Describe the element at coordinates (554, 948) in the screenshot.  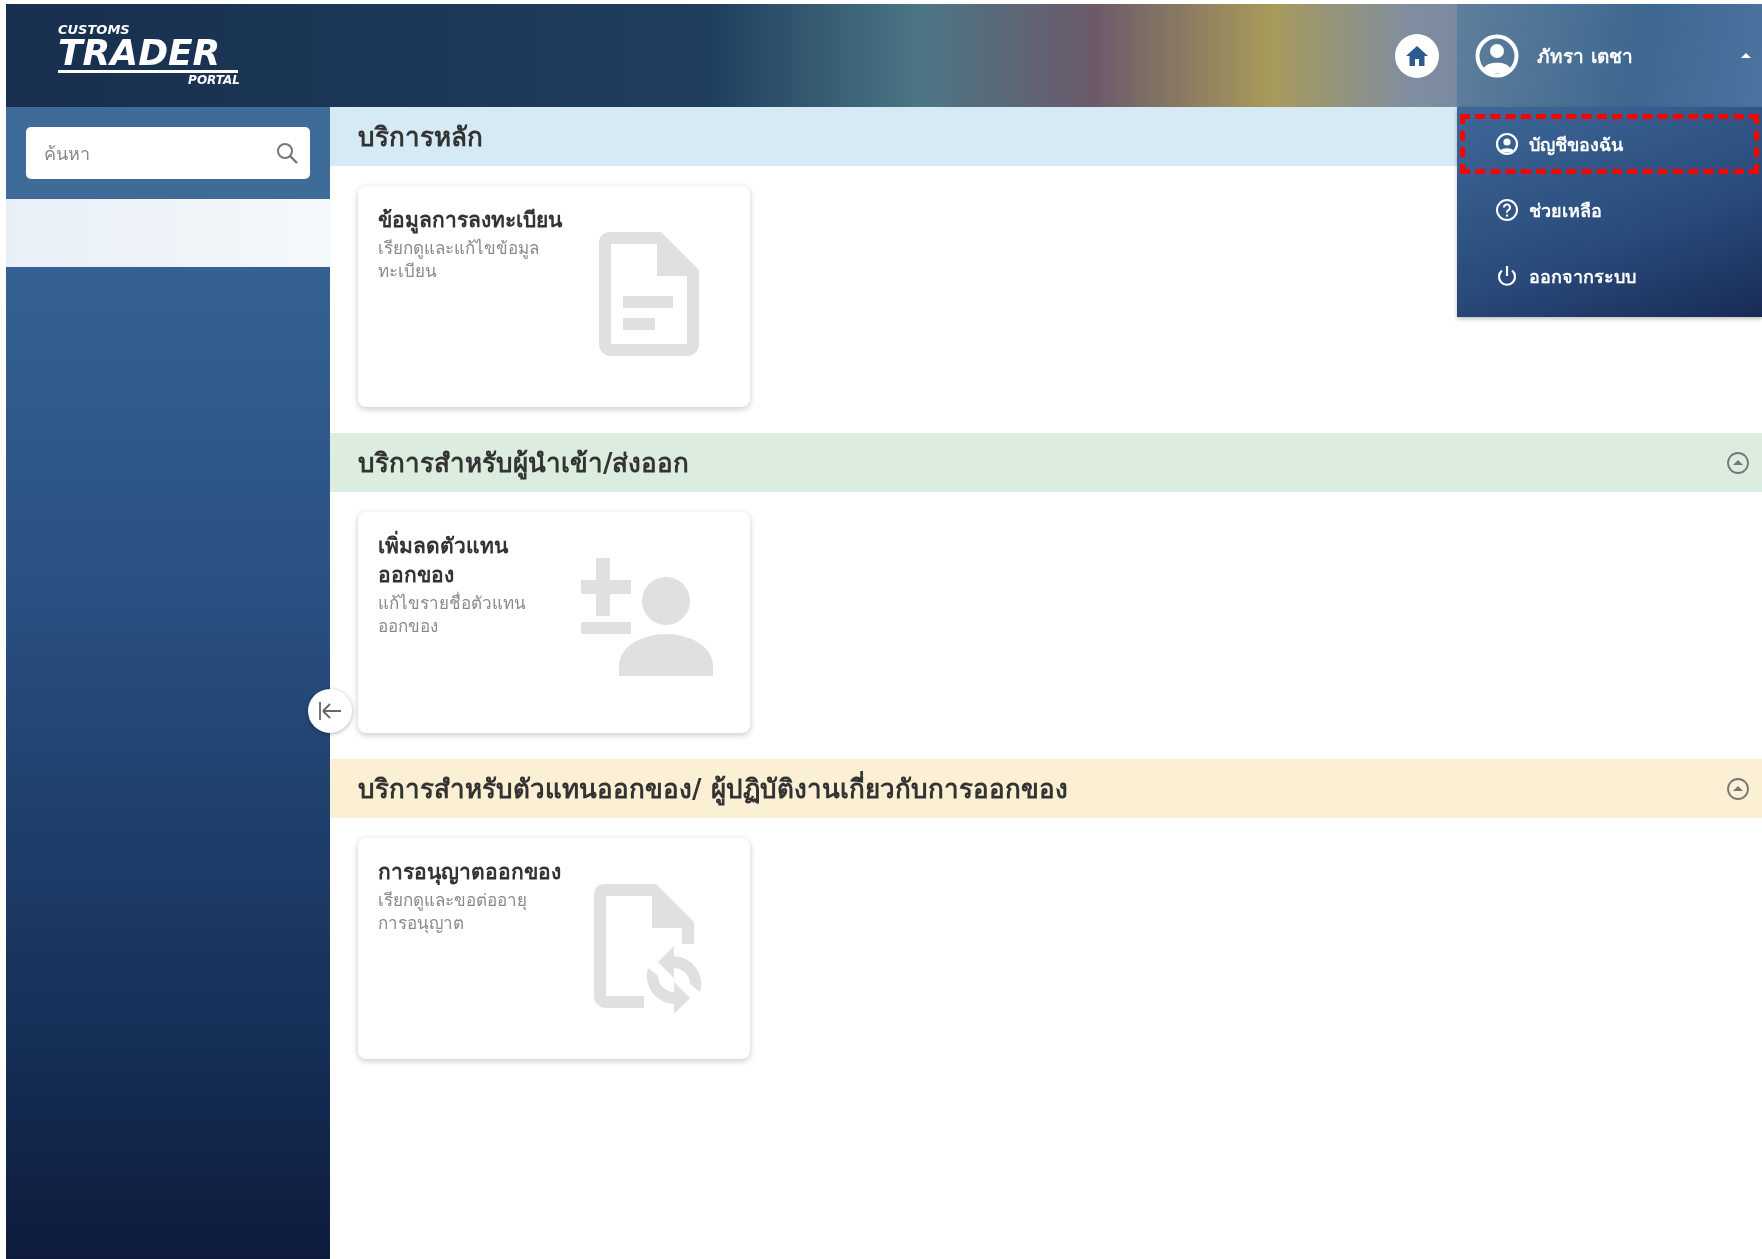
I see `service-card: การอนุญาตออกของ เรียกดูและขอต่ออายุ การอนุญาต` at that location.